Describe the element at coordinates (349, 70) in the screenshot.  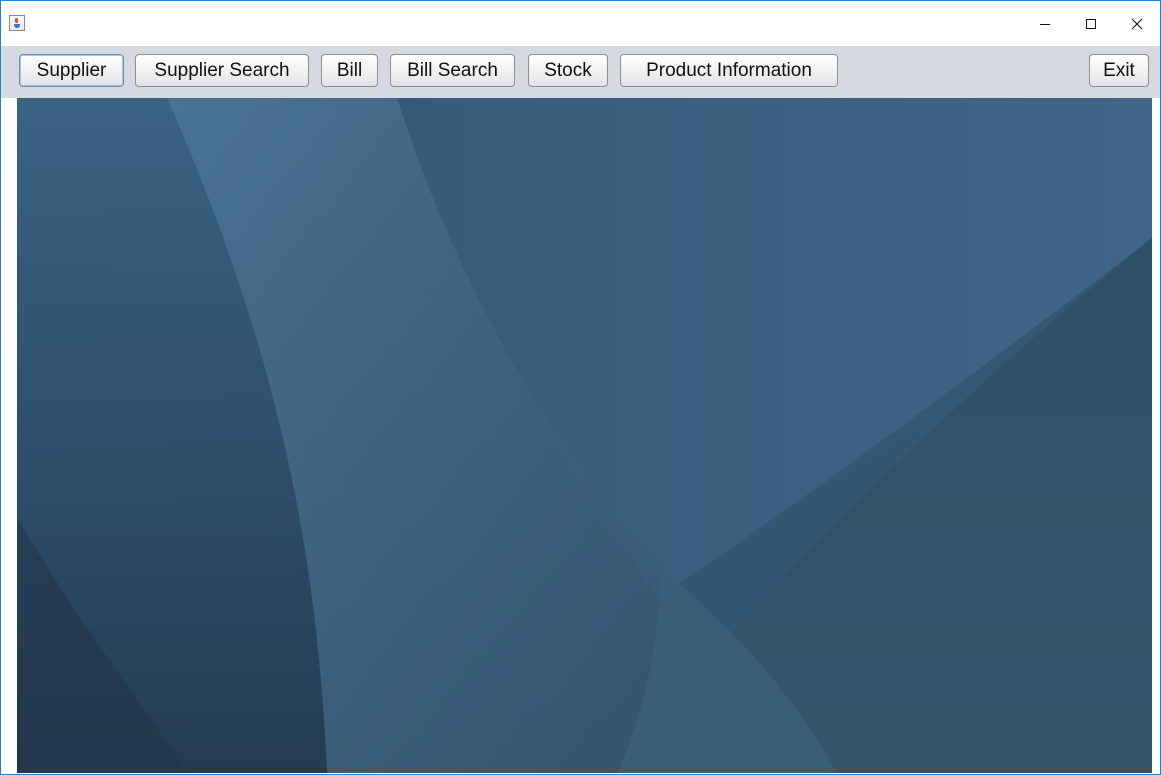
I see `bill-button: Bill` at that location.